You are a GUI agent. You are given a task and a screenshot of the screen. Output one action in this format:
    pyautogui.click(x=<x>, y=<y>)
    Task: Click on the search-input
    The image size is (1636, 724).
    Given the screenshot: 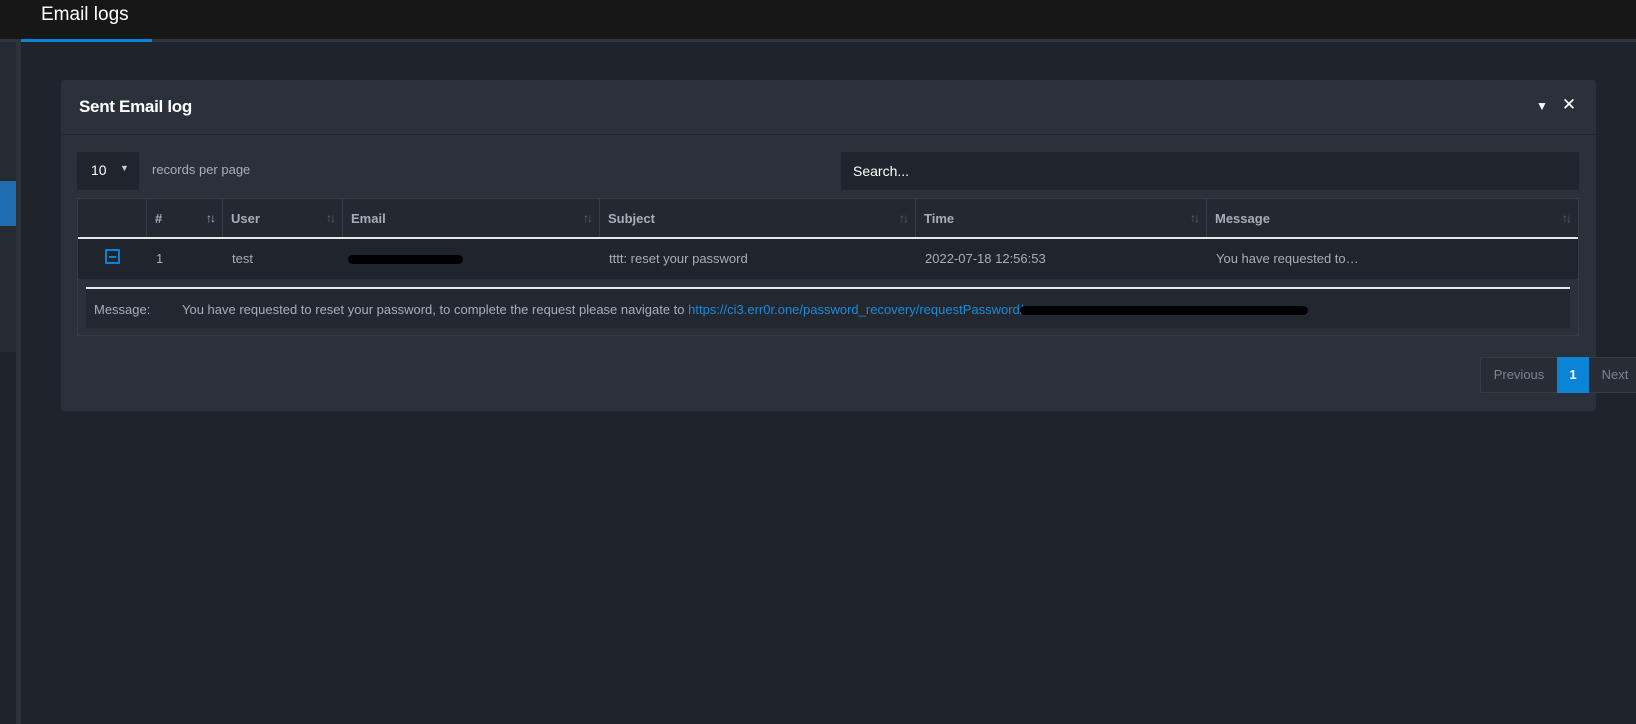 What is the action you would take?
    pyautogui.click(x=1210, y=171)
    